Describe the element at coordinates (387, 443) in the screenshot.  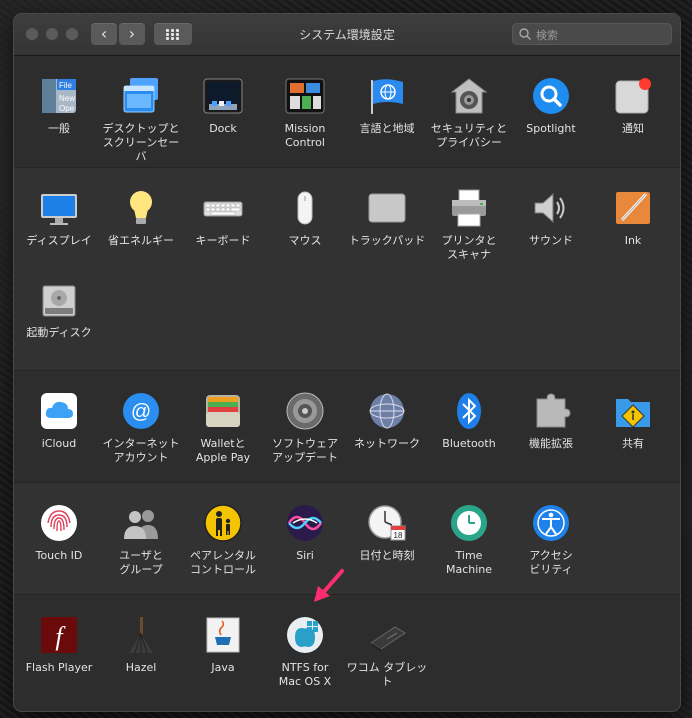
I see `pref-label: ネットワーク` at that location.